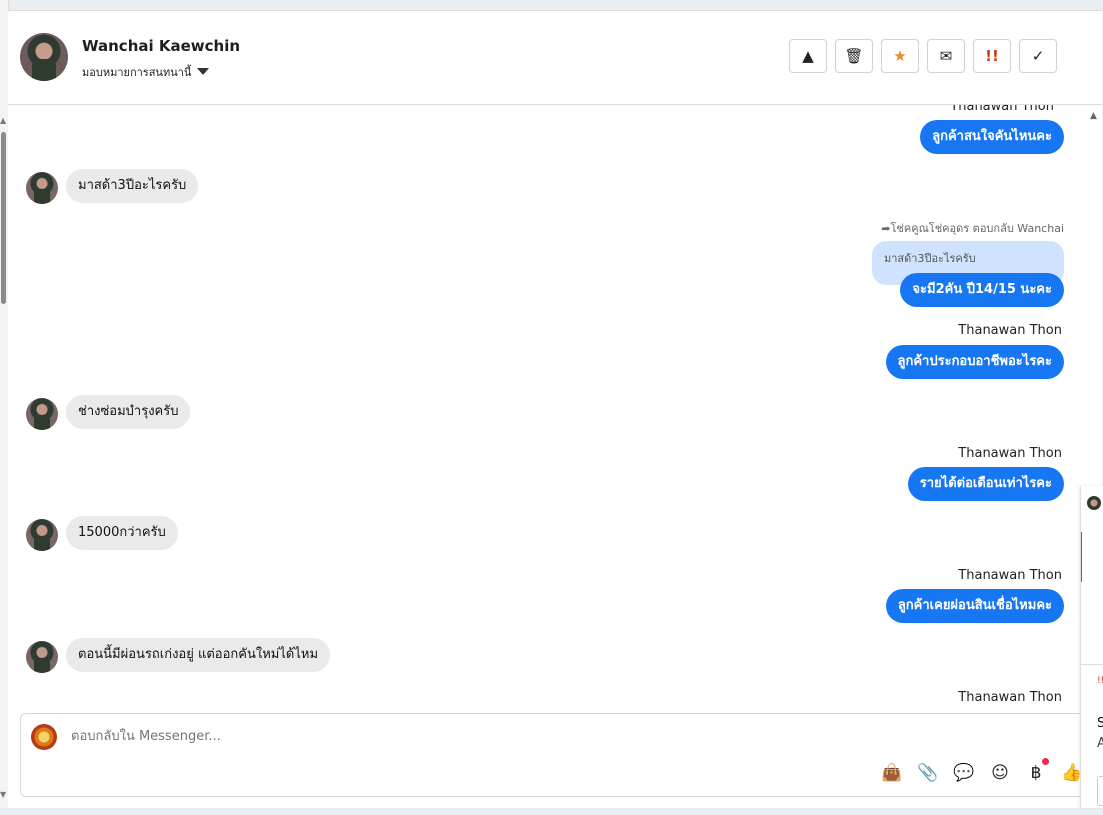 This screenshot has height=815, width=1103. I want to click on paperclip-icon: 📎, so click(928, 773).